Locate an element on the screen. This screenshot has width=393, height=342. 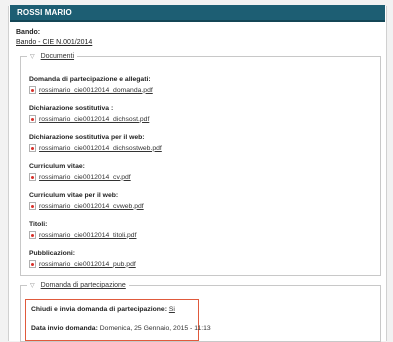
page-title: ROSSI MARIO is located at coordinates (197, 13).